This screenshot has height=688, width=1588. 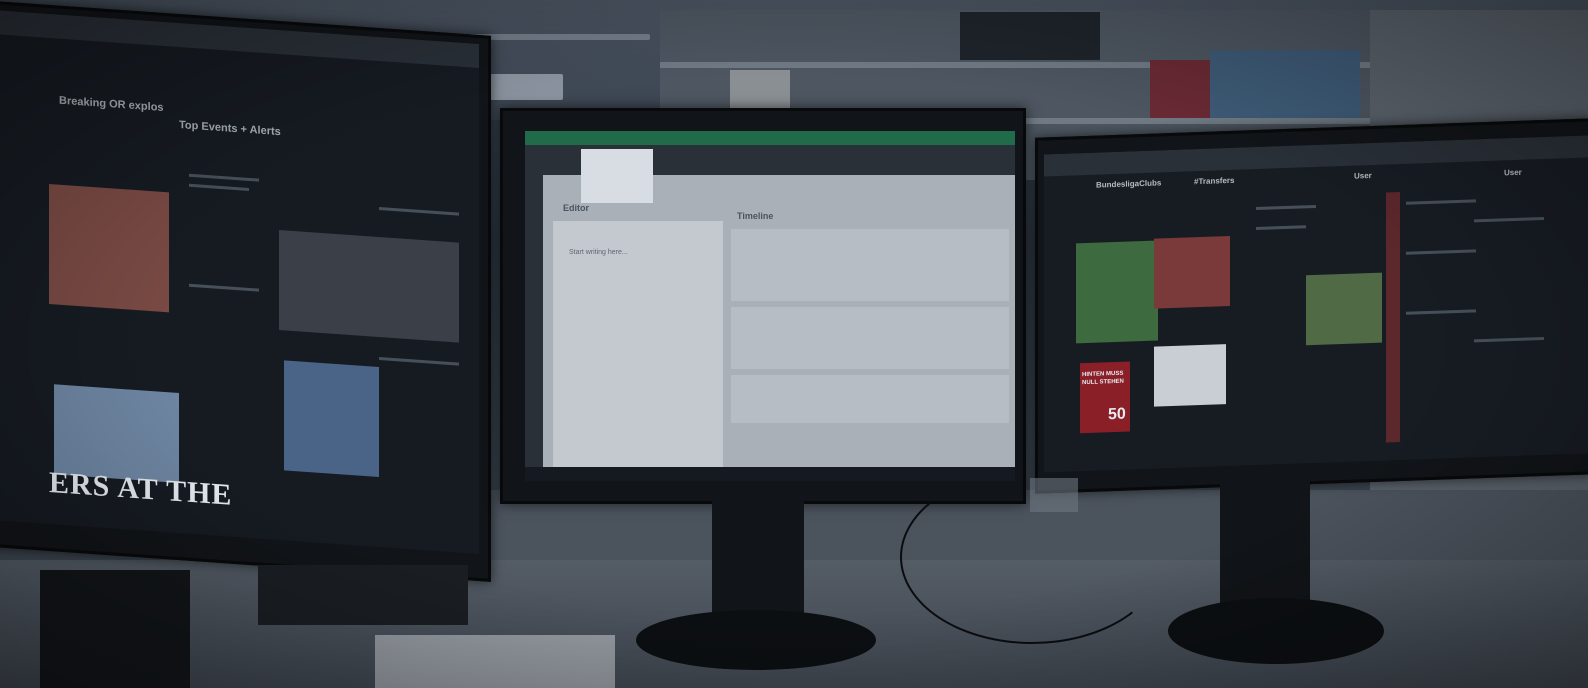 I want to click on column-title: #Transfers, so click(x=1214, y=181).